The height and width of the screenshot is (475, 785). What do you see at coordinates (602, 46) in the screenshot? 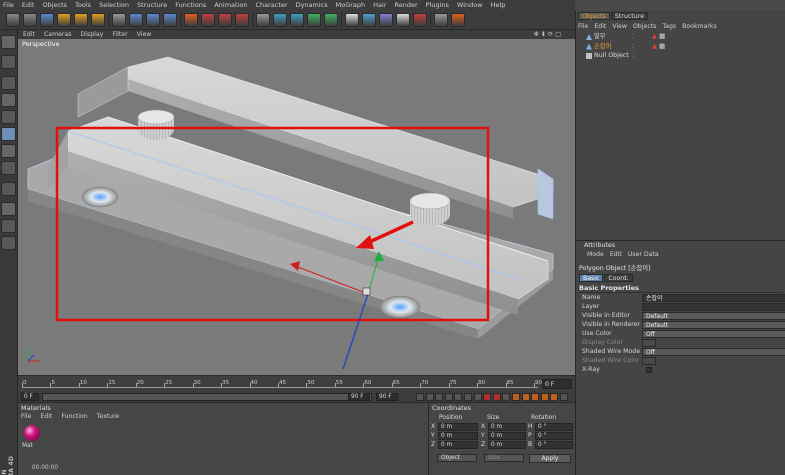
I see `object-name: 손잡이` at bounding box center [602, 46].